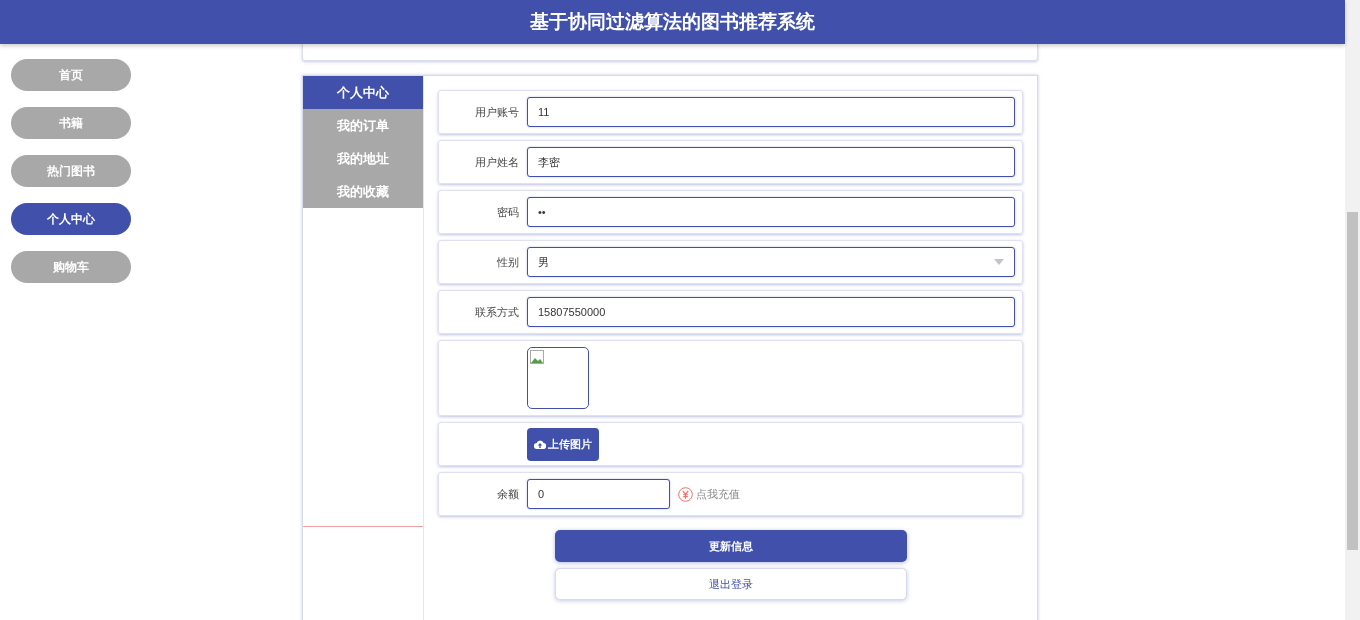 Image resolution: width=1360 pixels, height=620 pixels. What do you see at coordinates (537, 357) in the screenshot?
I see `broken-image-icon` at bounding box center [537, 357].